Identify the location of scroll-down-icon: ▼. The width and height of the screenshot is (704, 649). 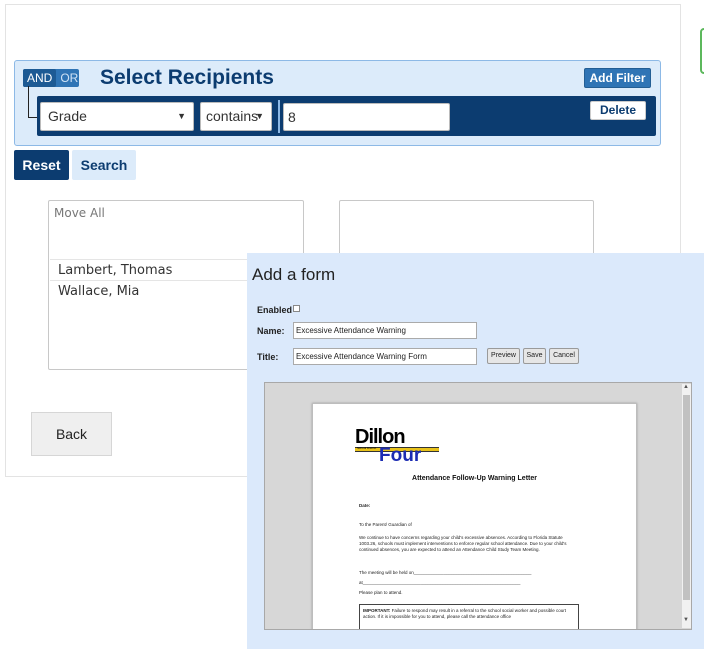
(686, 620).